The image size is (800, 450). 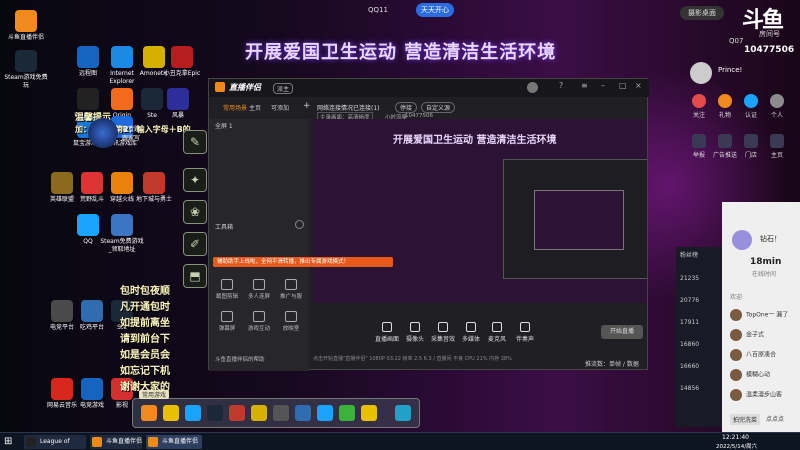 What do you see at coordinates (180, 441) in the screenshot?
I see `task-douyu-2-label: 斗鱼直播伴侣` at bounding box center [180, 441].